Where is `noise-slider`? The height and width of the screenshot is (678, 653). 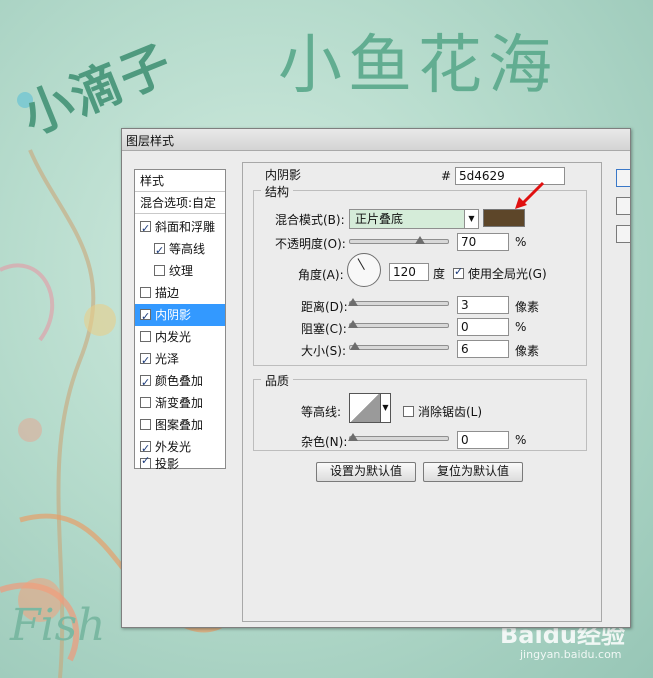
noise-slider is located at coordinates (399, 438).